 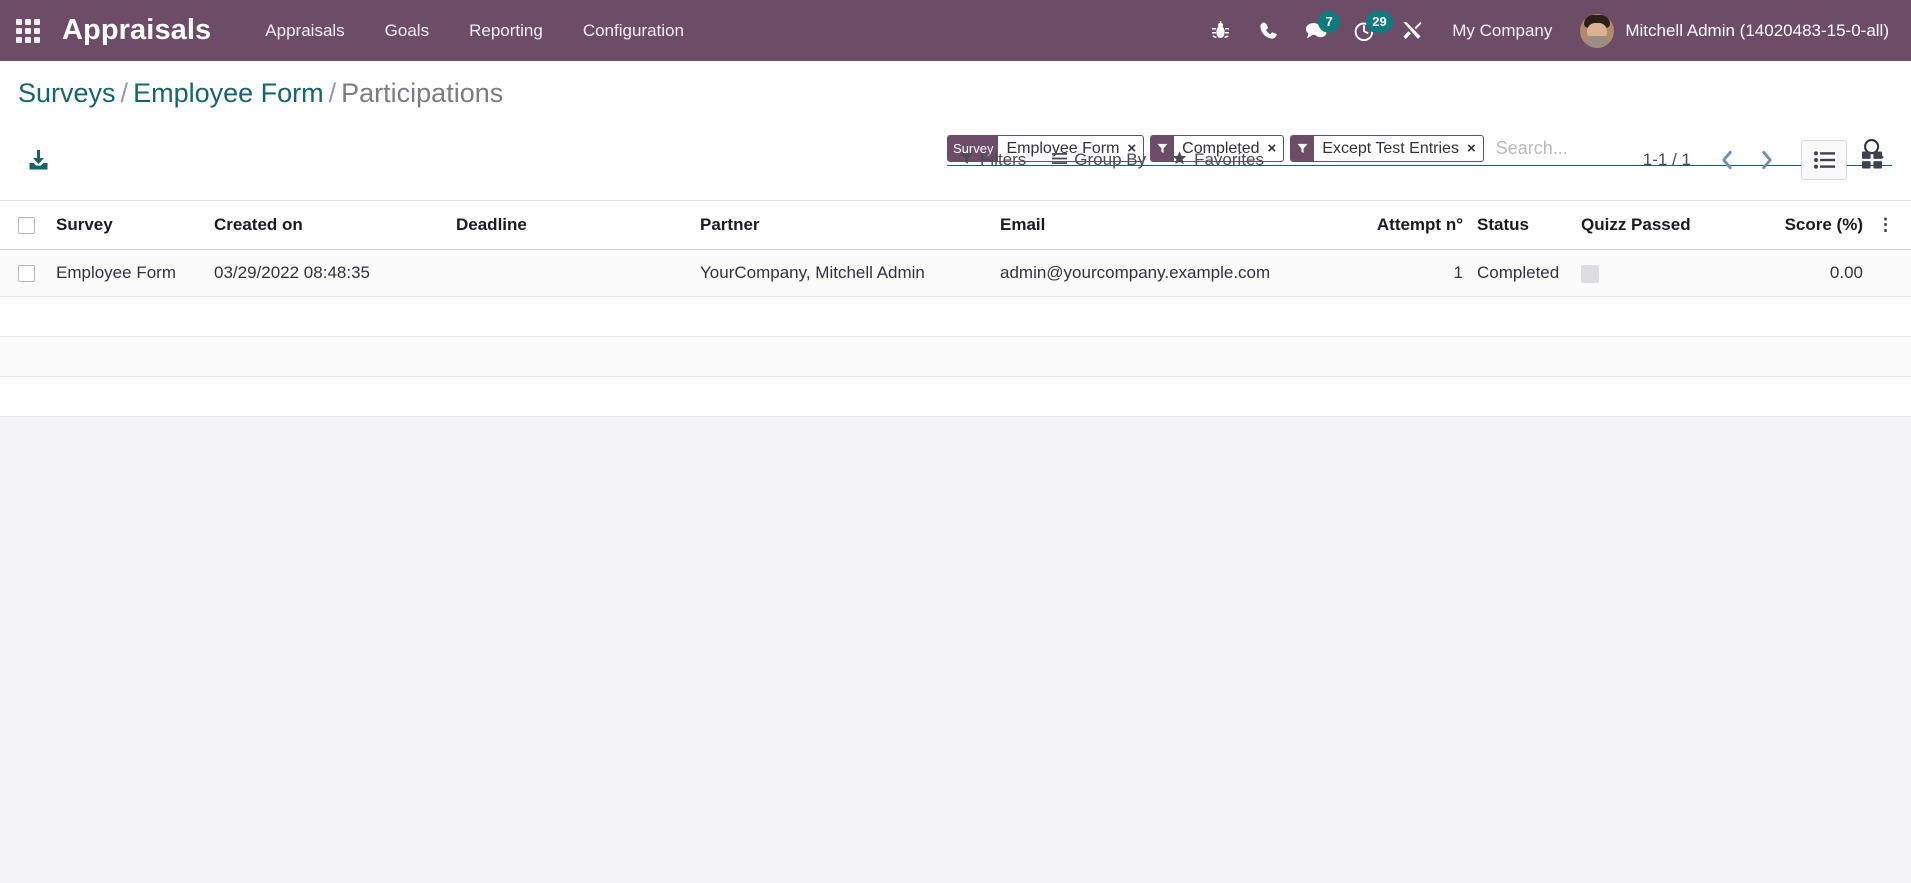 I want to click on chevron-right-icon, so click(x=1767, y=160).